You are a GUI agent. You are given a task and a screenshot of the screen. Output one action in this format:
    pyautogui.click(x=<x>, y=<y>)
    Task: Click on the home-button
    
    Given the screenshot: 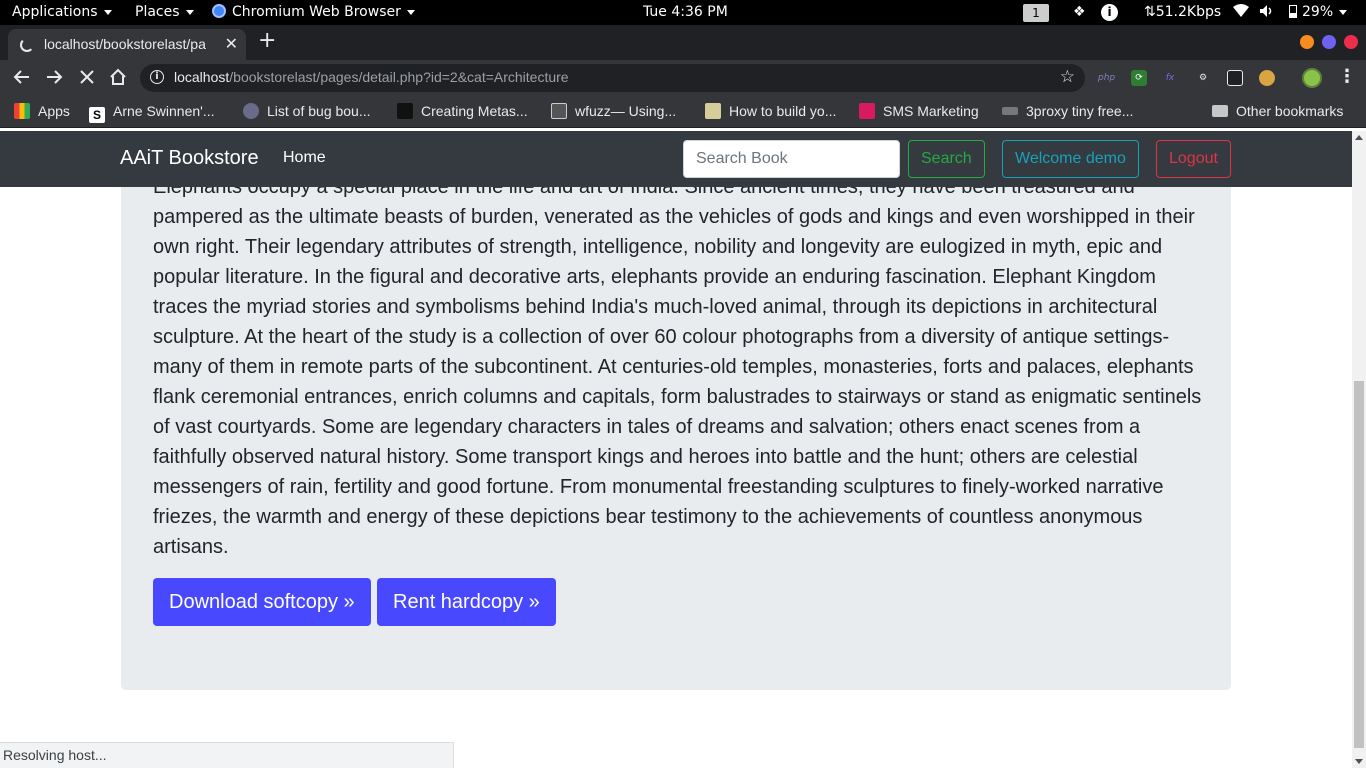 What is the action you would take?
    pyautogui.click(x=118, y=79)
    